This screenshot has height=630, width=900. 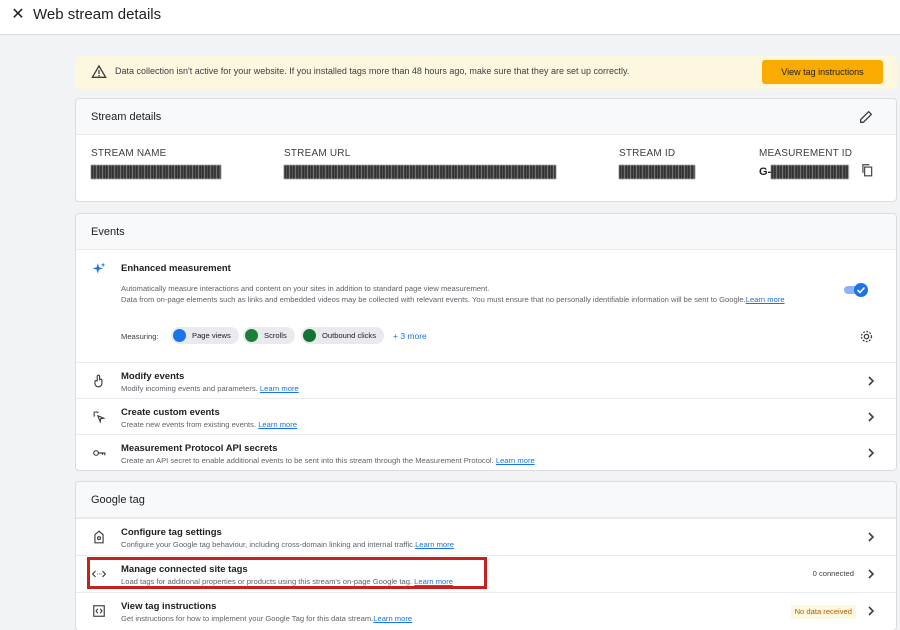 What do you see at coordinates (251, 335) in the screenshot?
I see `scroll-icon` at bounding box center [251, 335].